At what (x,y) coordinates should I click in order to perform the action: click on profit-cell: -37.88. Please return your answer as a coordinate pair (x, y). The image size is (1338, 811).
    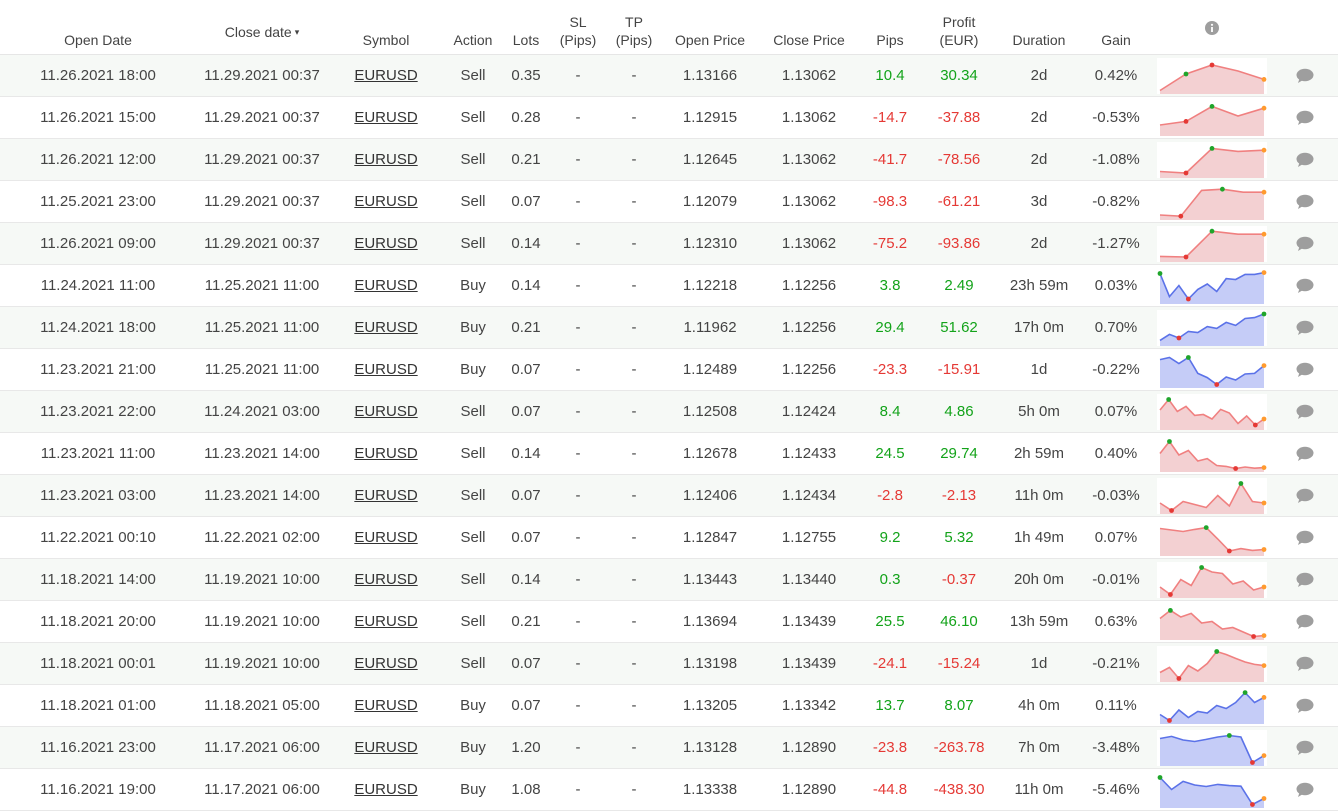
    Looking at the image, I should click on (959, 117).